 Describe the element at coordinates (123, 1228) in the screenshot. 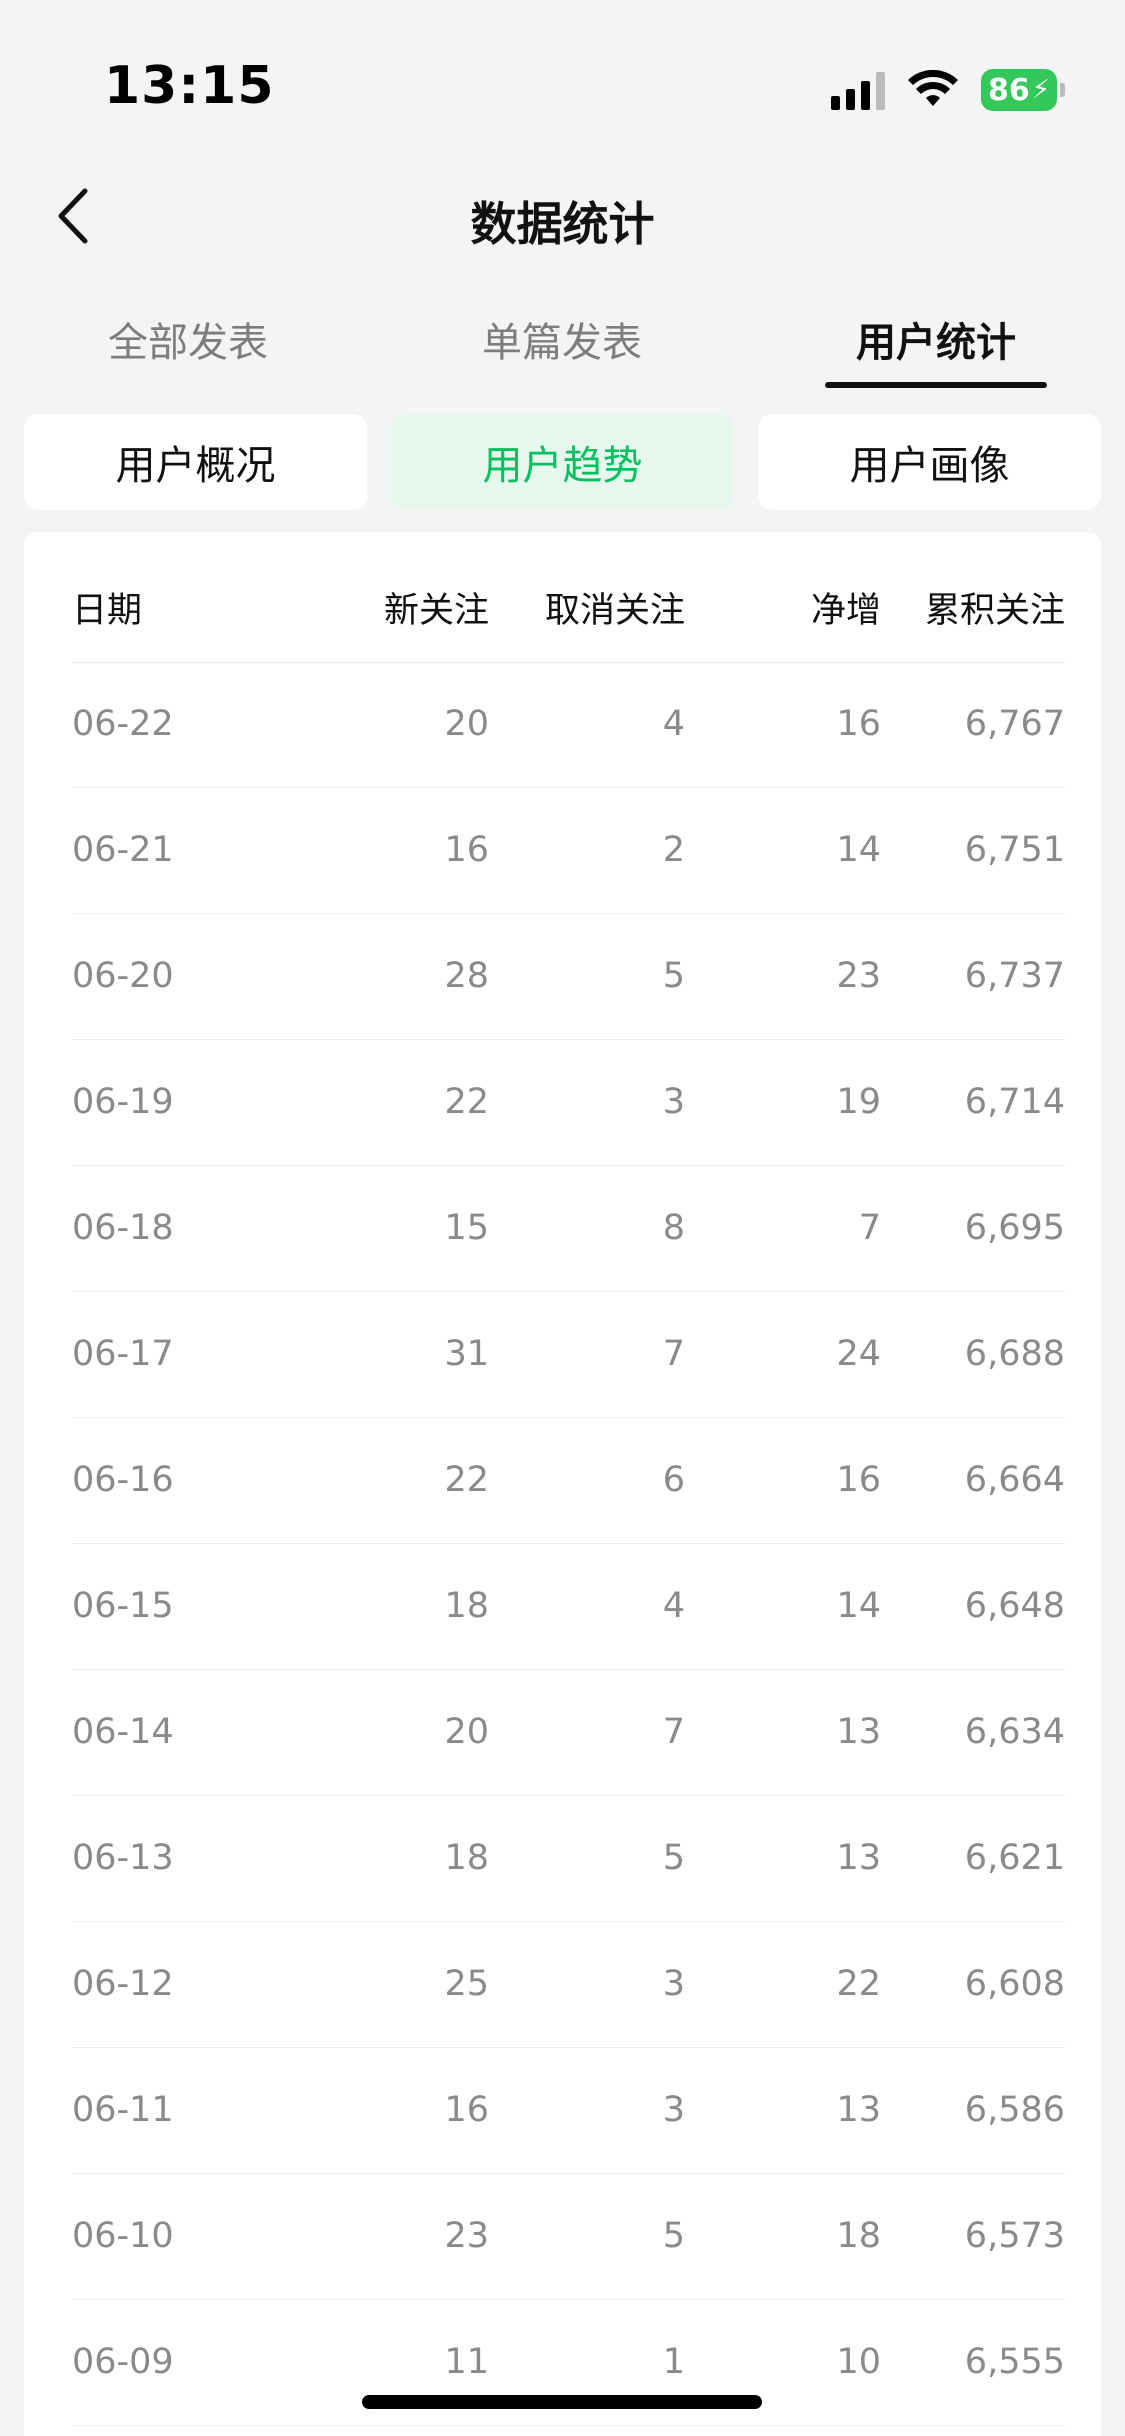

I see `cell-date: 06-18` at that location.